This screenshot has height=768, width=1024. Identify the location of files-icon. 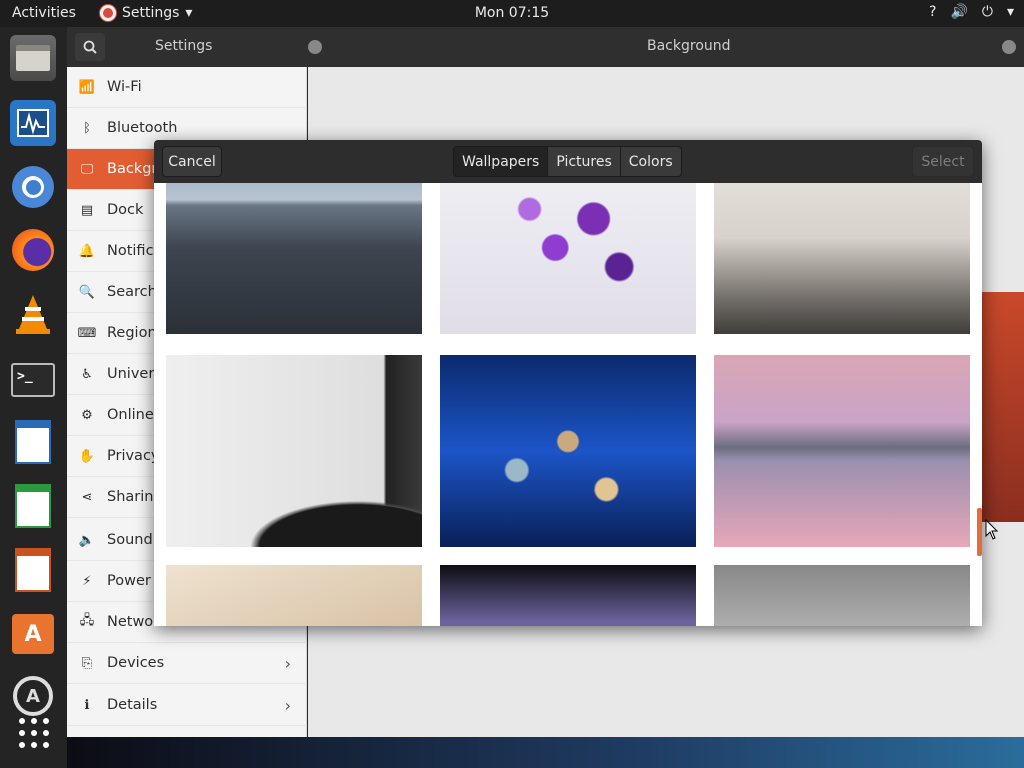
(33, 58).